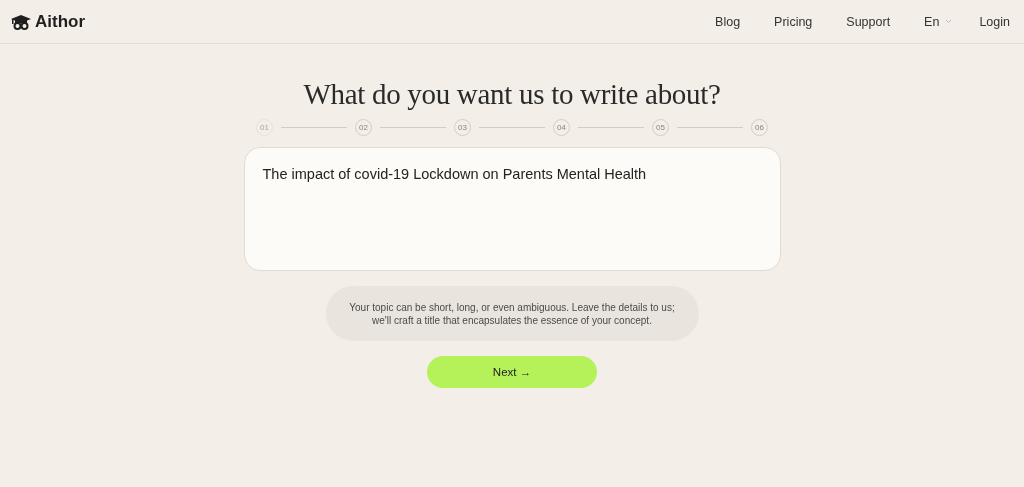 The image size is (1024, 487). Describe the element at coordinates (868, 21) in the screenshot. I see `nav-link: Support` at that location.